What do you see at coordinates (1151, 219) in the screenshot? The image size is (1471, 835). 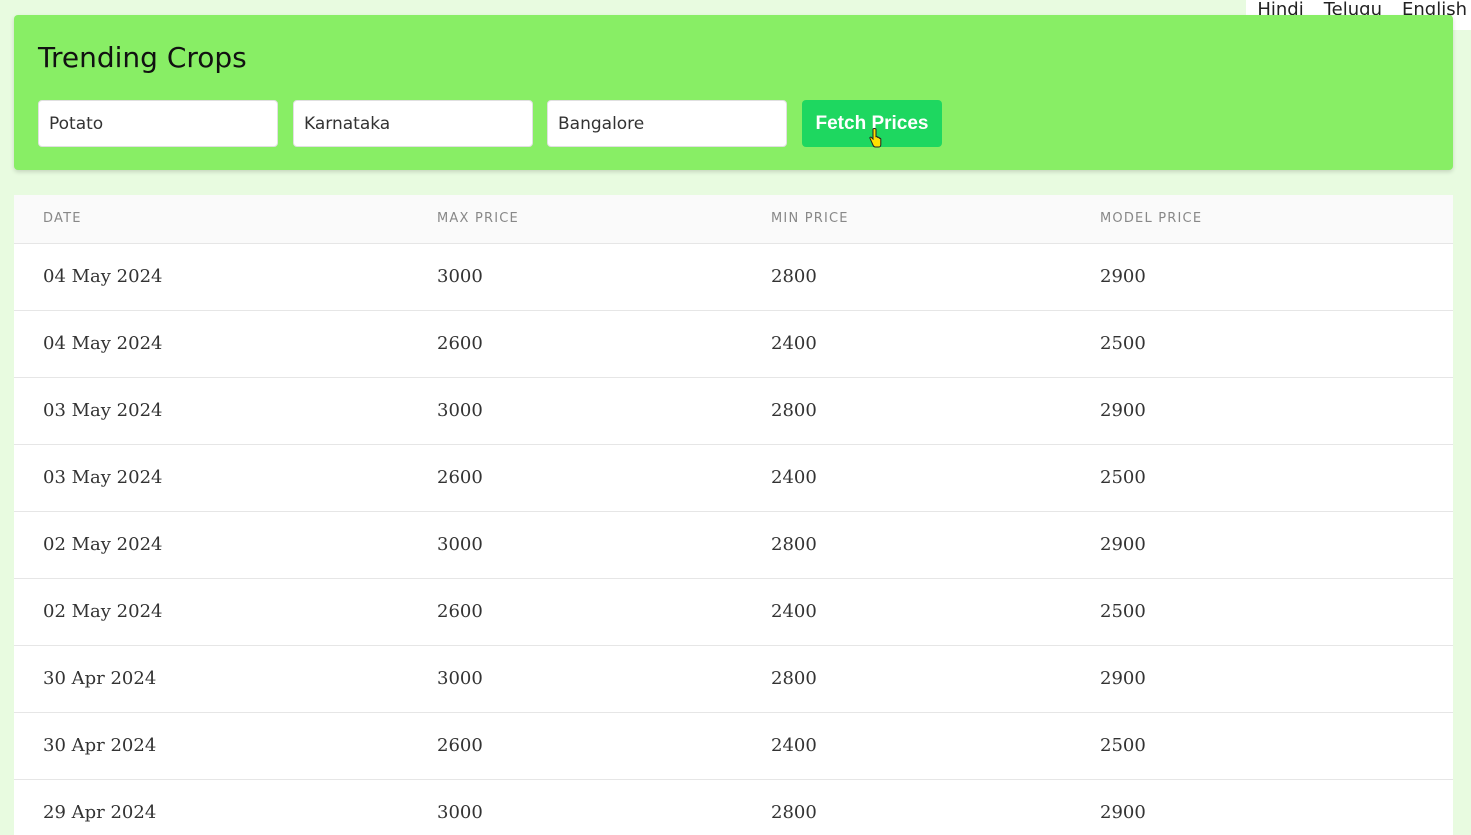 I see `column-header-model-price: MODEL PRICE` at bounding box center [1151, 219].